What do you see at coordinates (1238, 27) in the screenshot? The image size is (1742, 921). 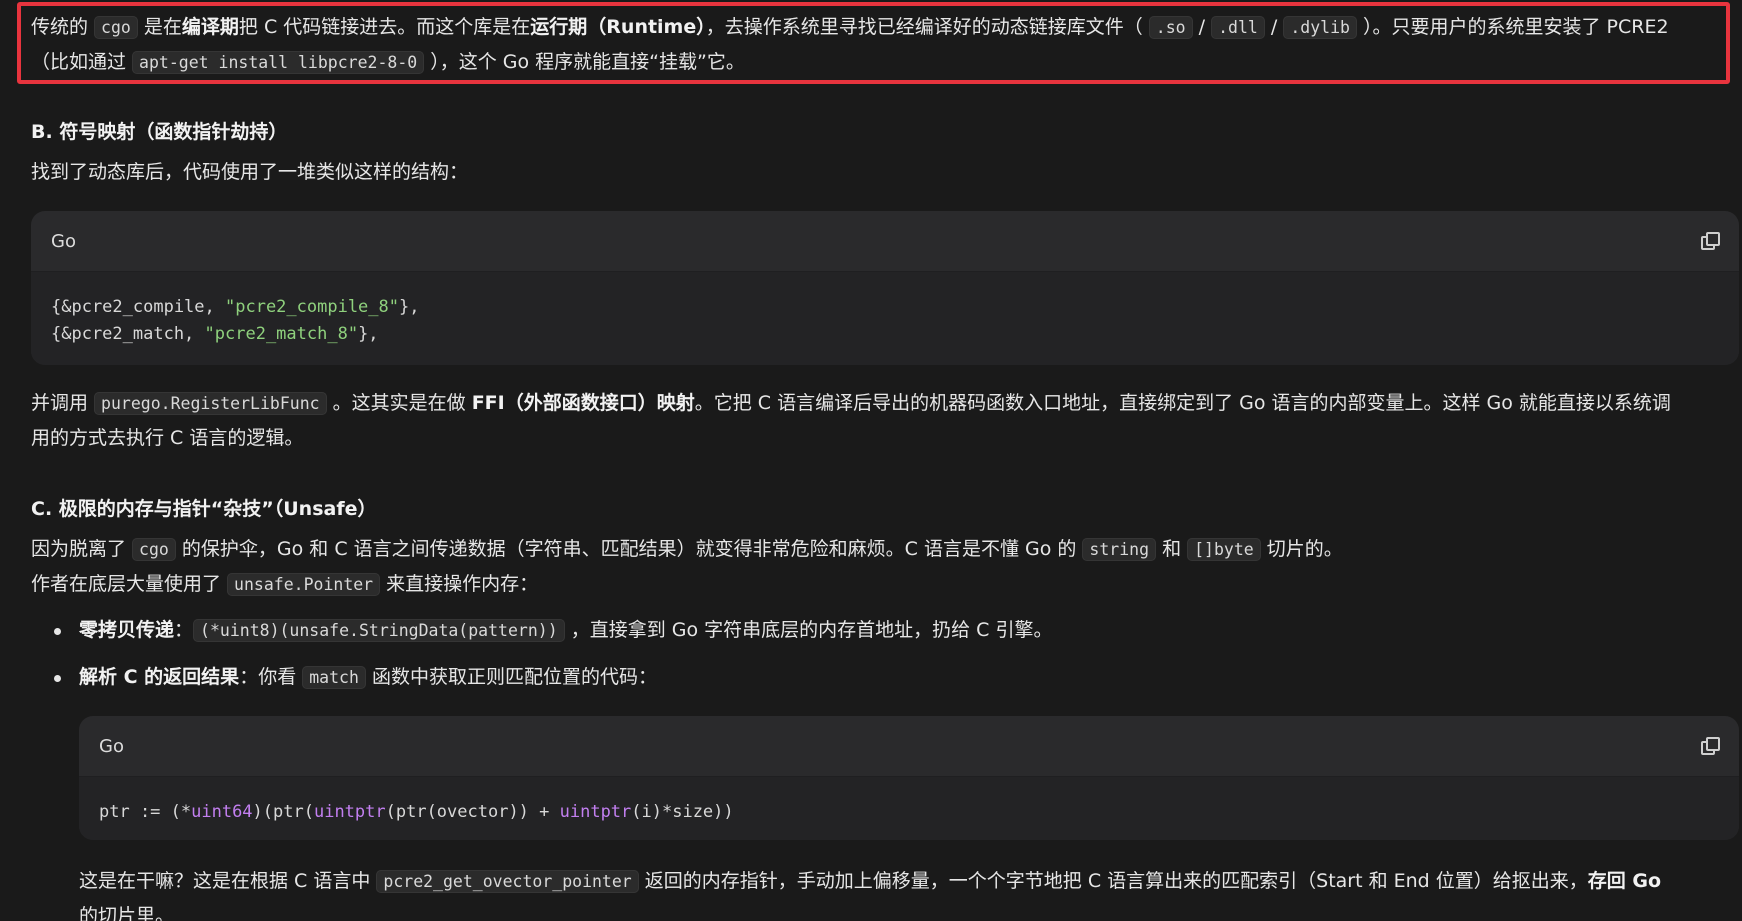 I see `inline-code-dll: .dll` at bounding box center [1238, 27].